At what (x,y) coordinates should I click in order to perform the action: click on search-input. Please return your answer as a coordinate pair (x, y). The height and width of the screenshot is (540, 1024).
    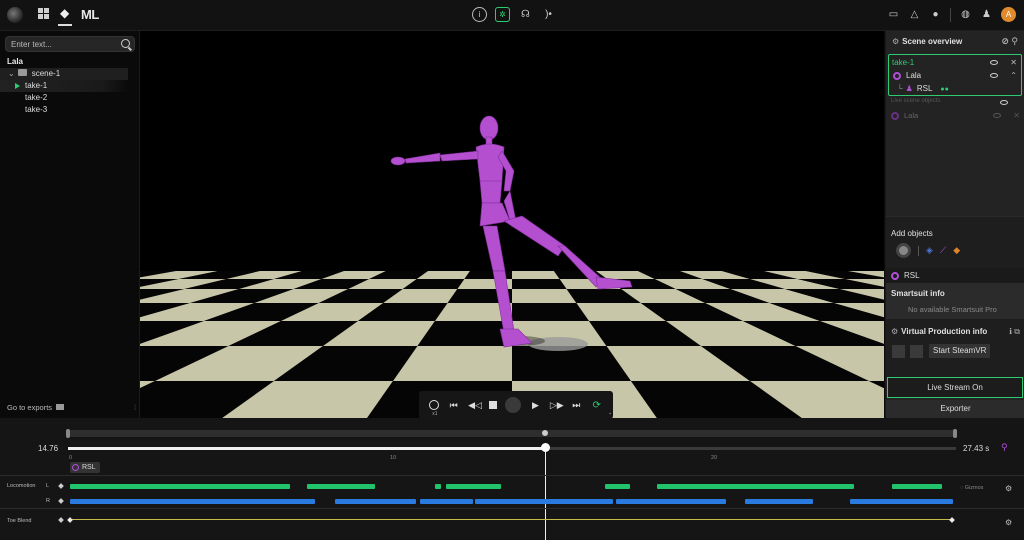
    Looking at the image, I should click on (56, 44).